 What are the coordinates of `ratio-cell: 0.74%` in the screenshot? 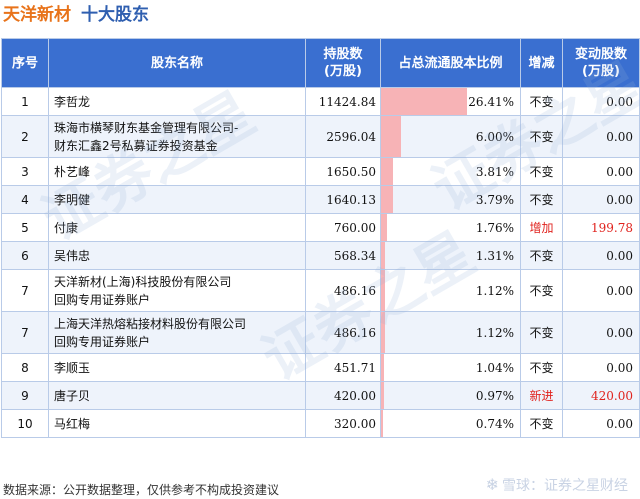 It's located at (450, 423).